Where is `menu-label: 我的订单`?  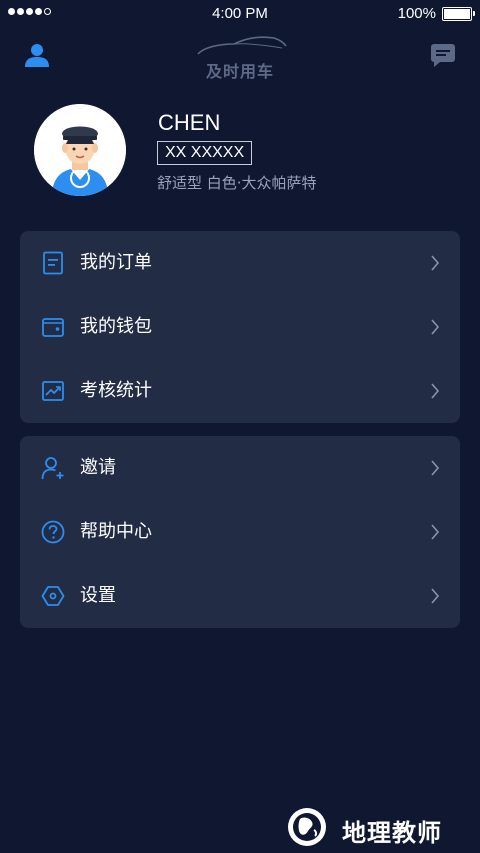
menu-label: 我的订单 is located at coordinates (116, 262).